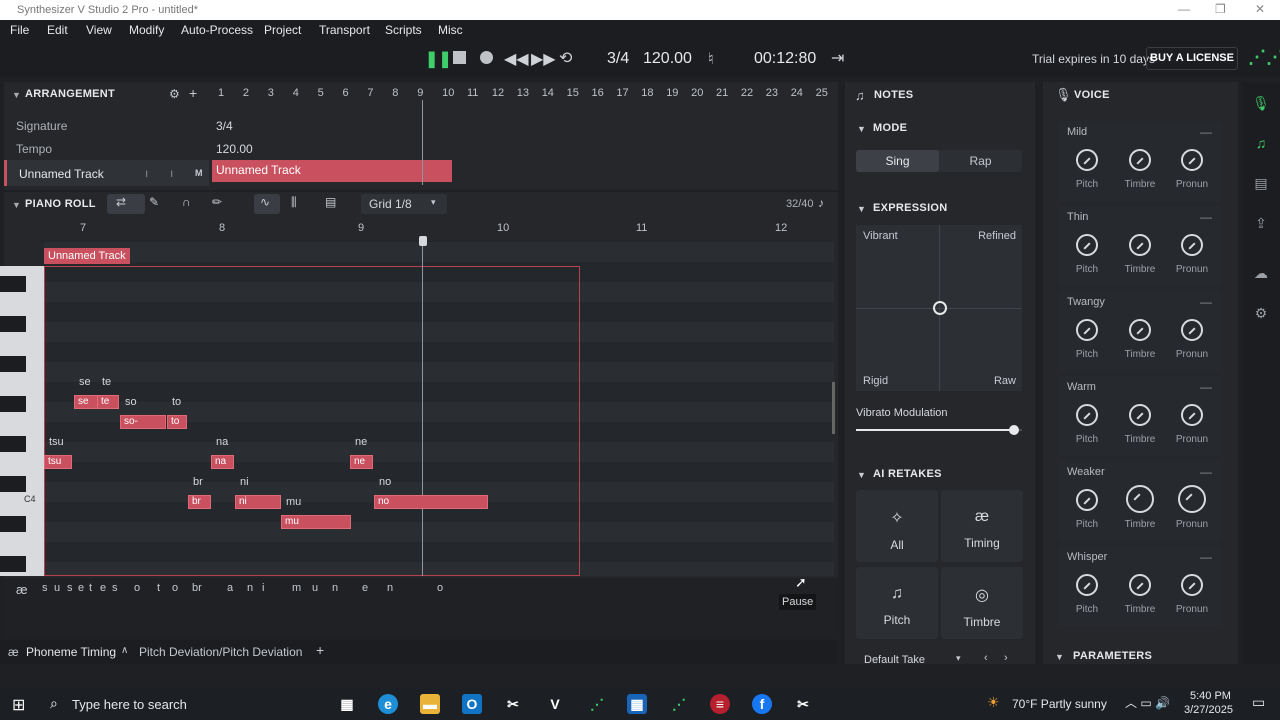 The width and height of the screenshot is (1280, 720). What do you see at coordinates (220, 652) in the screenshot?
I see `tab-pitch-deviation: Pitch Deviation/Pitch Deviation` at bounding box center [220, 652].